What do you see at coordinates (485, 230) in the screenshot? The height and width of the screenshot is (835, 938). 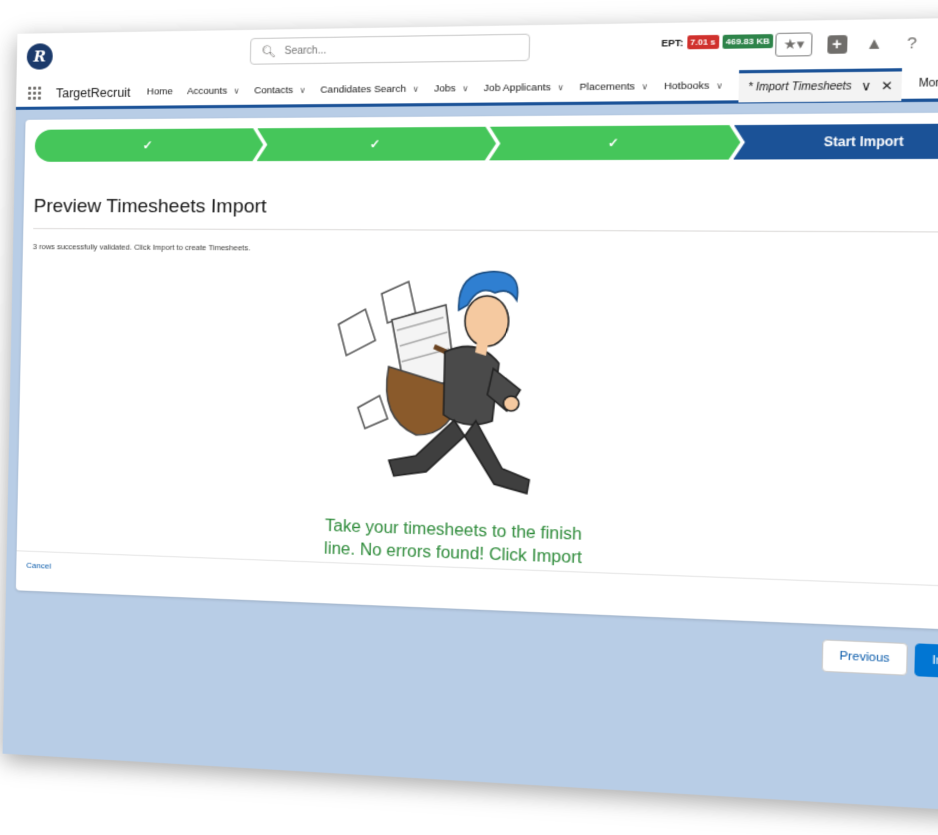 I see `title-divider` at bounding box center [485, 230].